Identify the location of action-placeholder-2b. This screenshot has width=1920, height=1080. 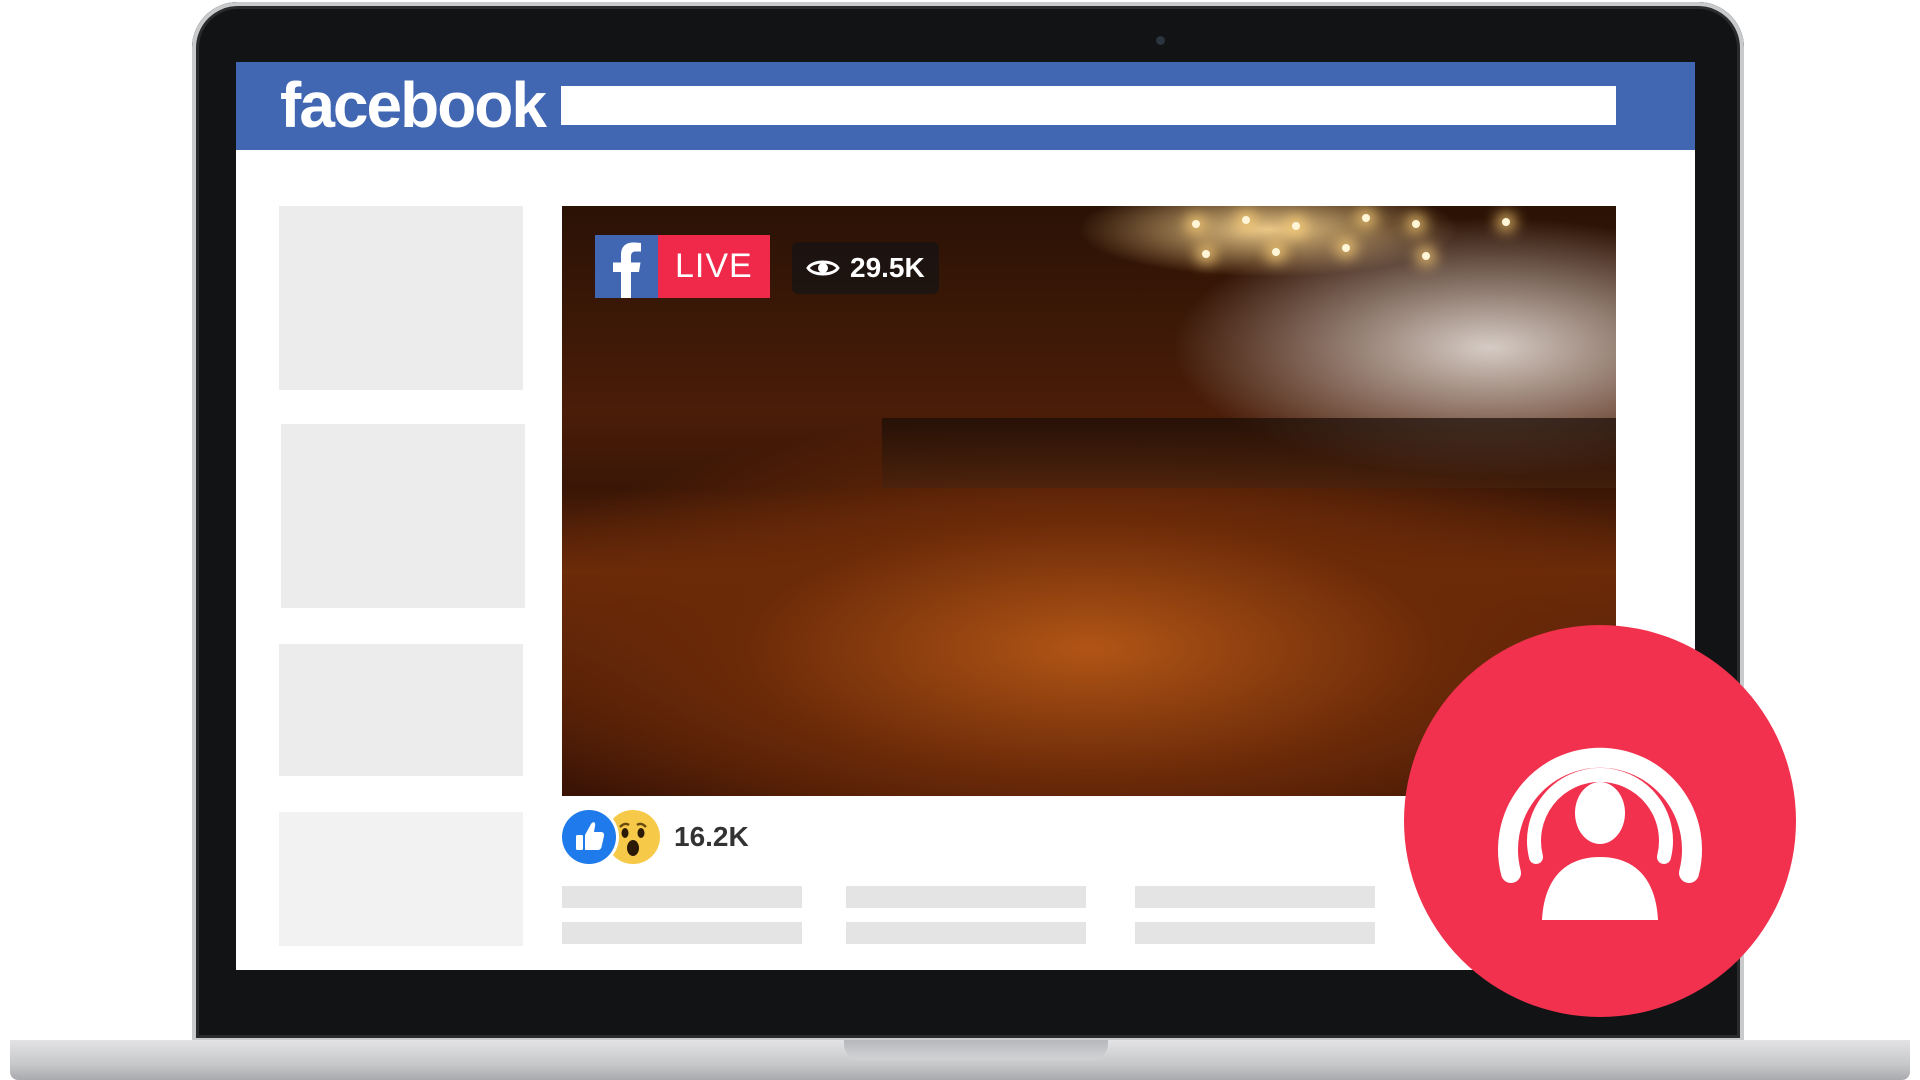
(966, 933).